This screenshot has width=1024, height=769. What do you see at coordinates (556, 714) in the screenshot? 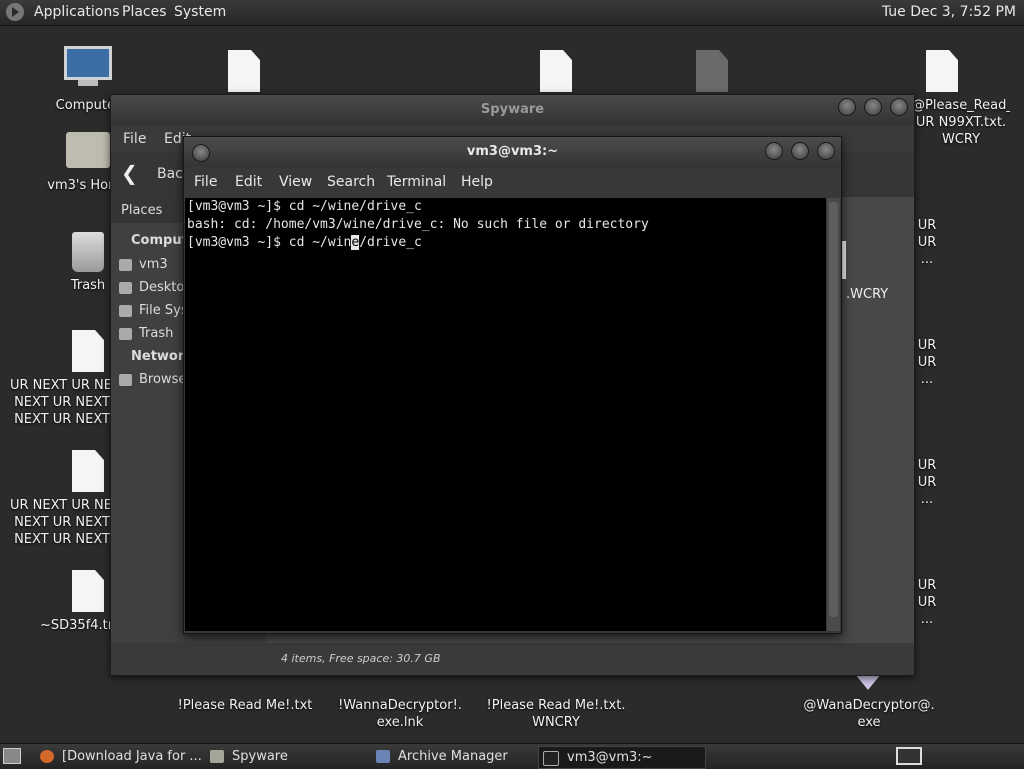
I see `desktop-label: !Please Read Me!.txt. WNCRY` at bounding box center [556, 714].